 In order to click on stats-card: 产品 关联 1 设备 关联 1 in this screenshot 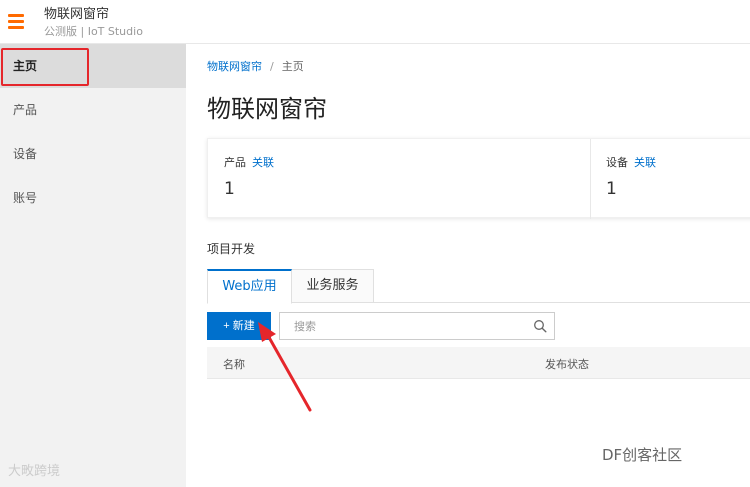, I will do `click(478, 178)`.